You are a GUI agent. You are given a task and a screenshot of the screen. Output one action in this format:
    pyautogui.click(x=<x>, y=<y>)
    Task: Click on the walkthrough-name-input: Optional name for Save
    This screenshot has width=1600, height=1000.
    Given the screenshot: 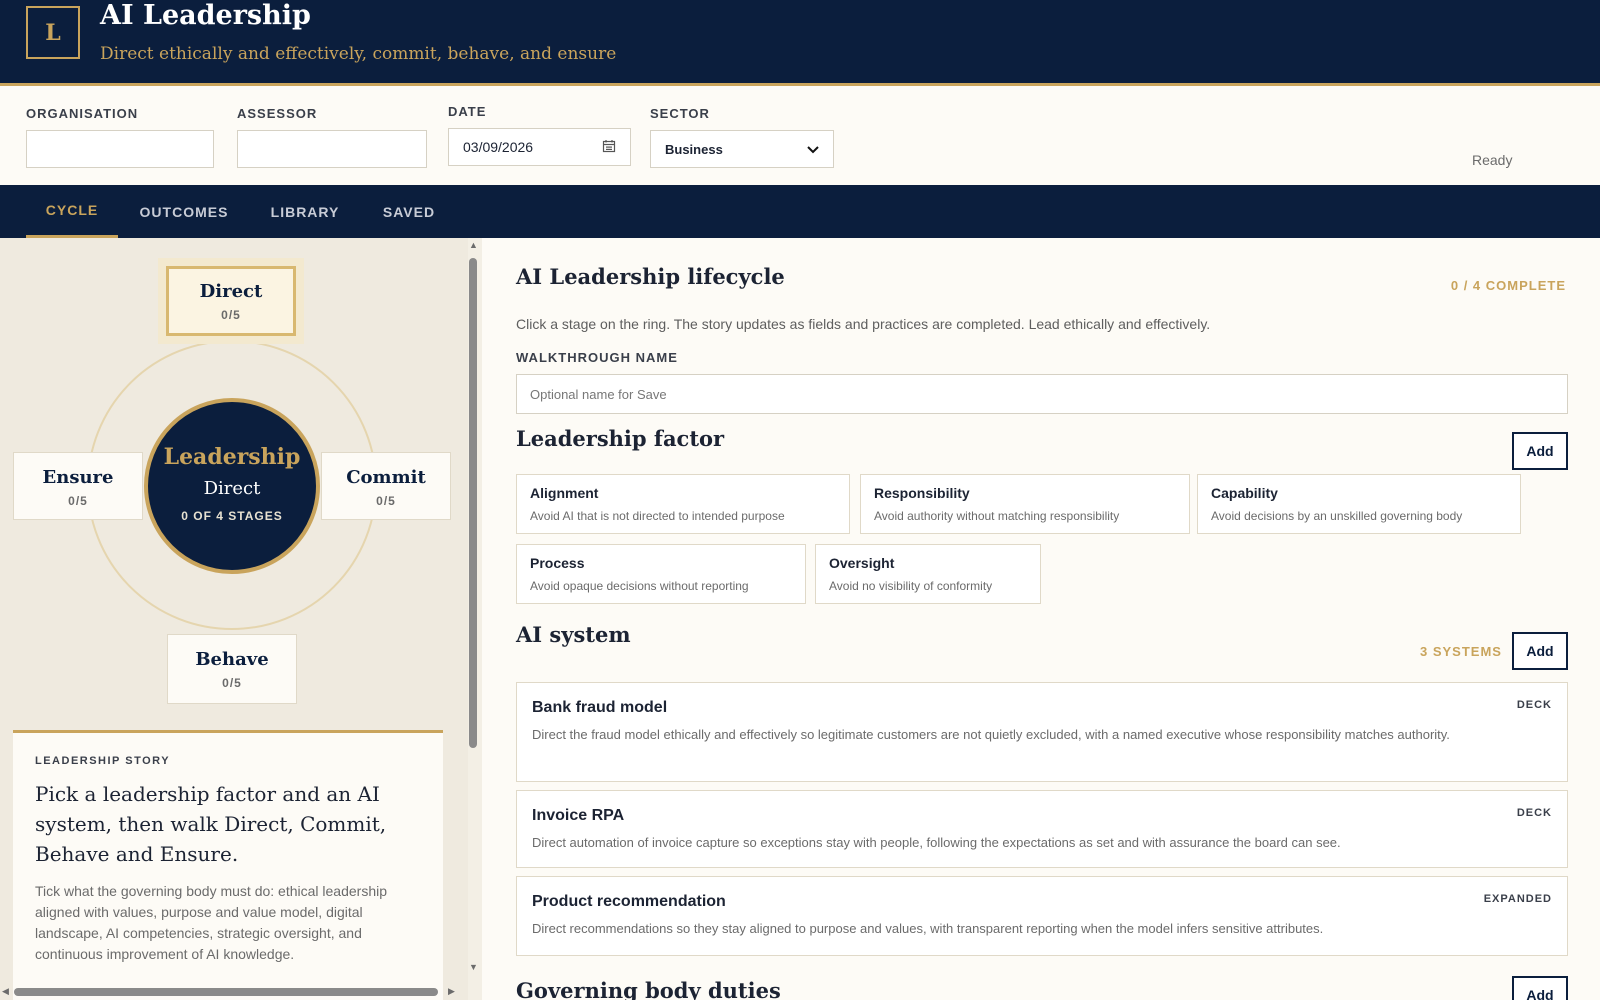 What is the action you would take?
    pyautogui.click(x=1042, y=394)
    